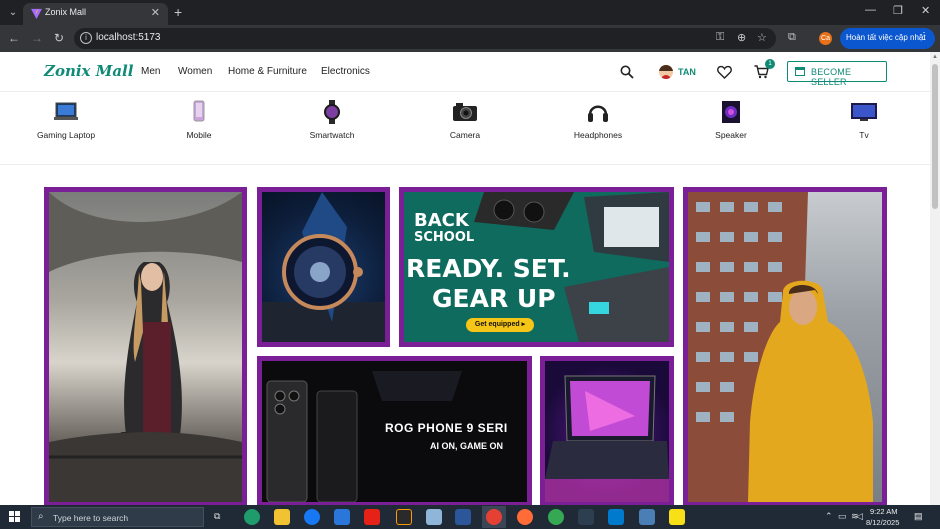 This screenshot has width=940, height=529. Describe the element at coordinates (829, 516) in the screenshot. I see `tray-overflow-icon: ⌃` at that location.